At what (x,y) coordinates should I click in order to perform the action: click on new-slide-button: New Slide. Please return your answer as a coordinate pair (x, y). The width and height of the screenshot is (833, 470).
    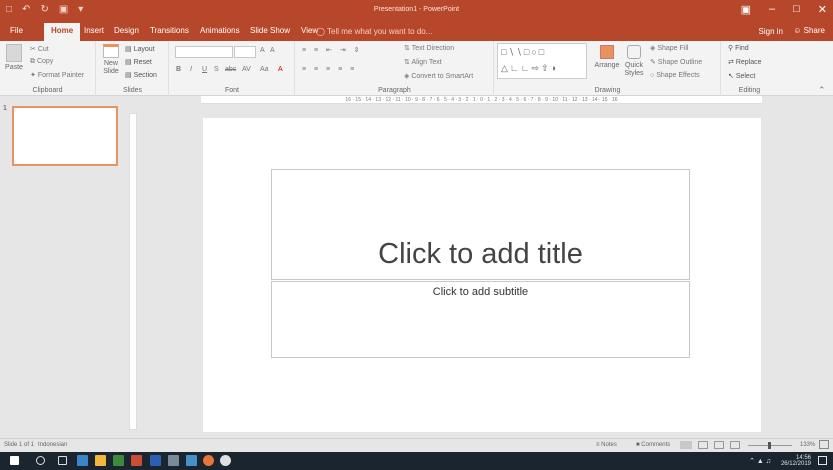
    Looking at the image, I should click on (111, 60).